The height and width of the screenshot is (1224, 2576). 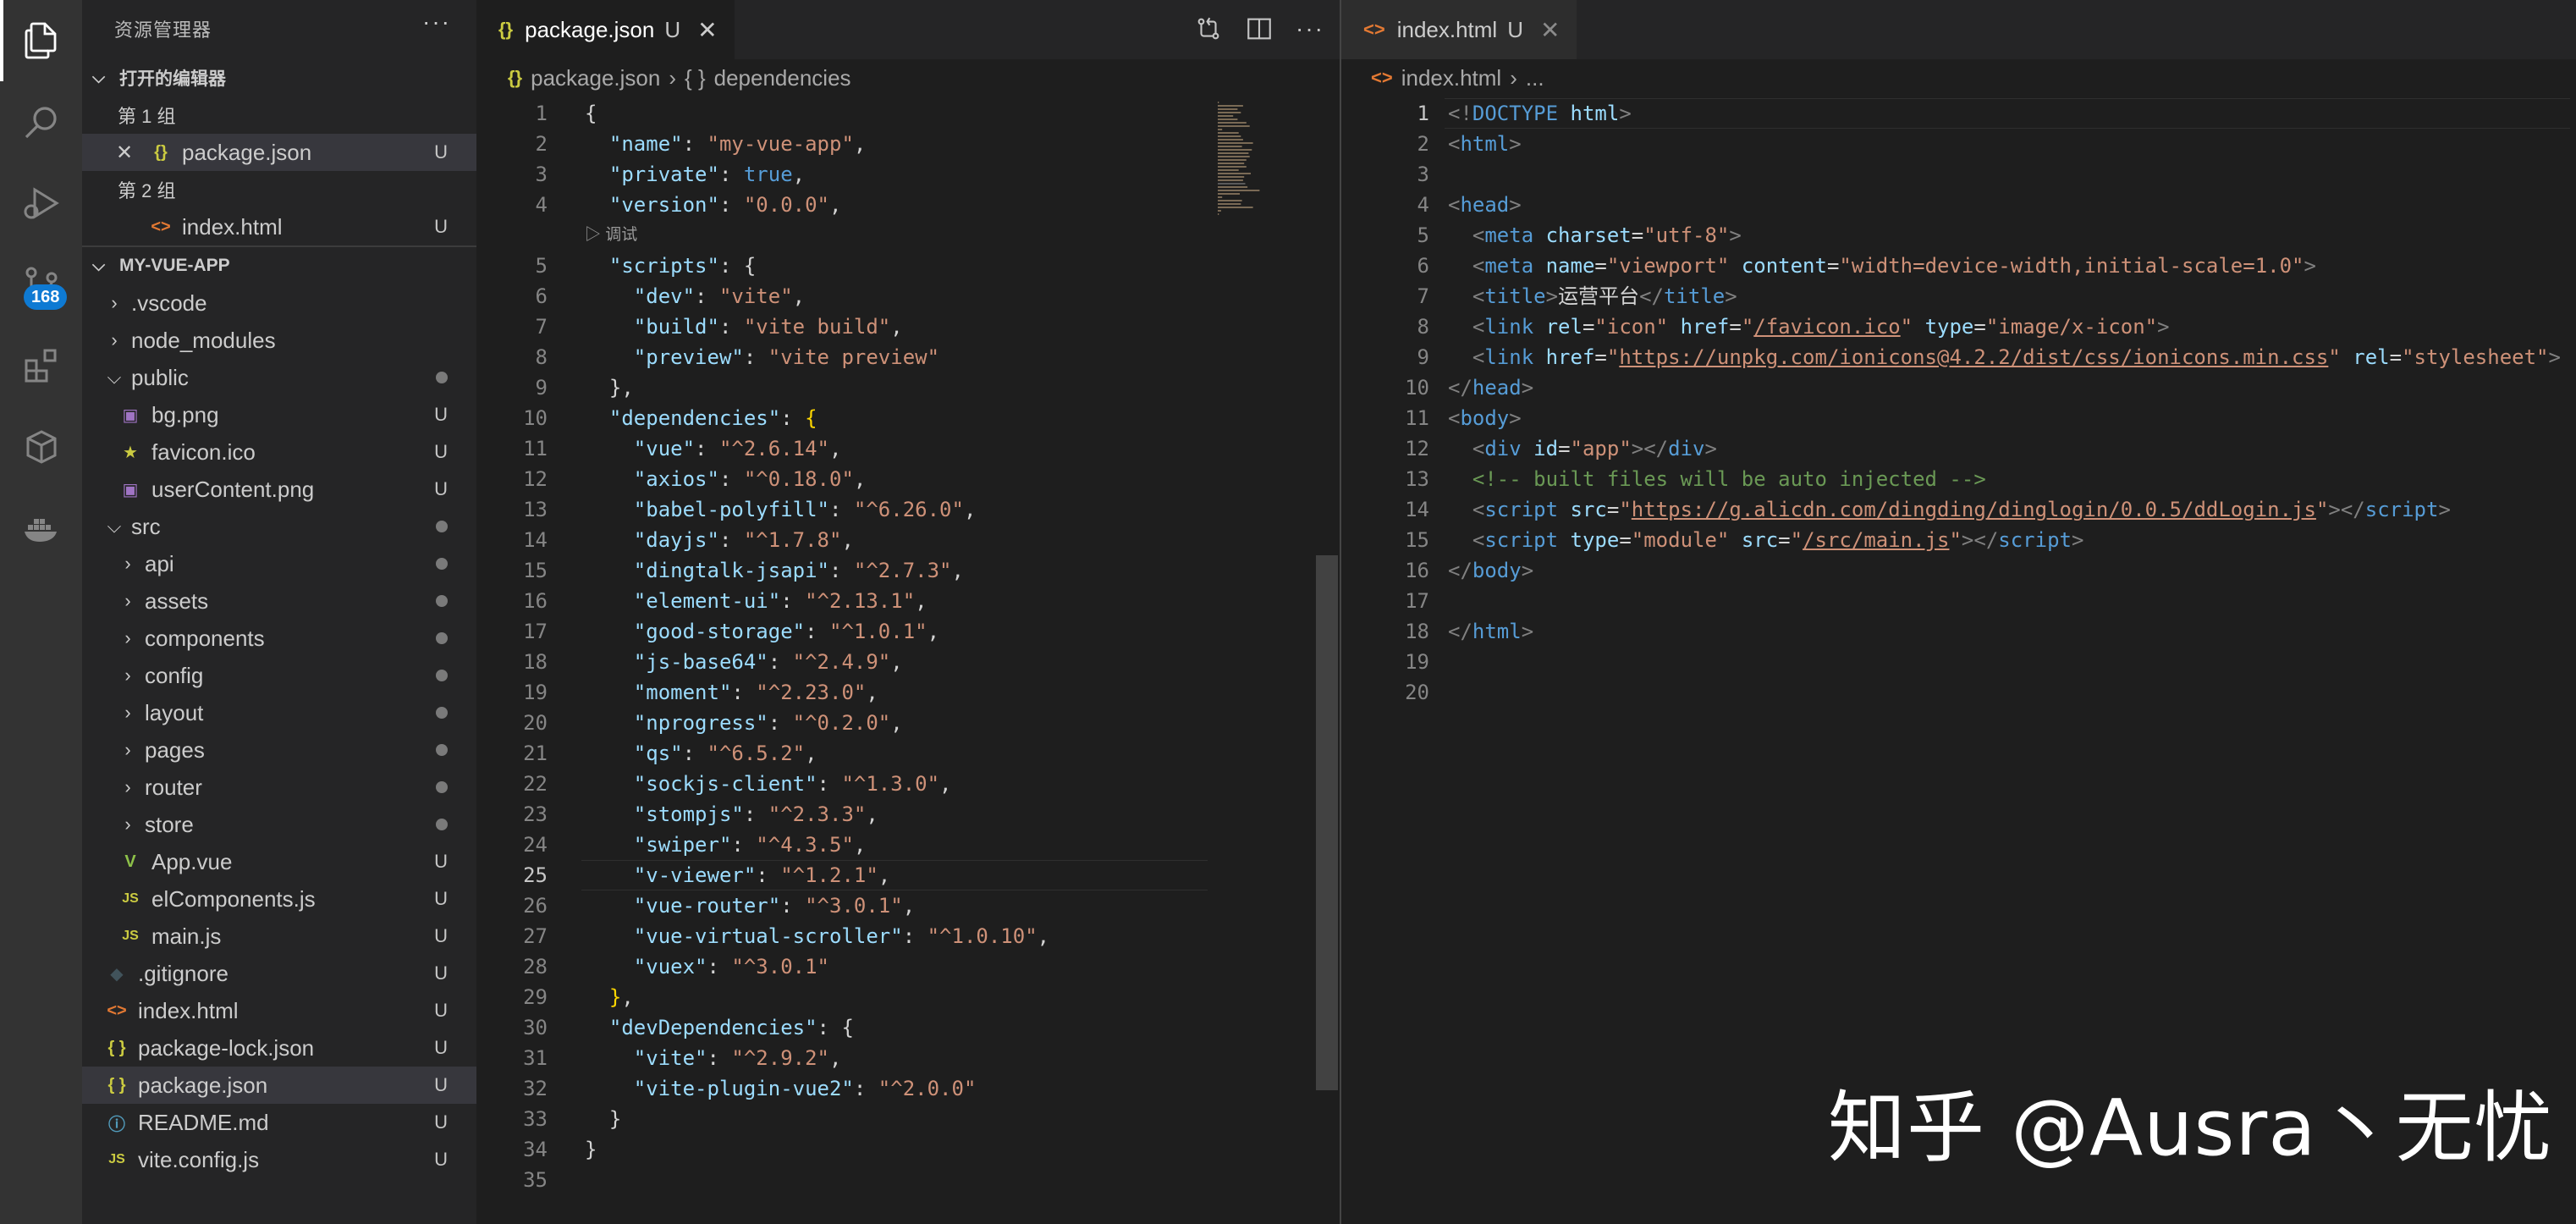 What do you see at coordinates (762, 875) in the screenshot?
I see `code-line: "v-viewer": "^1.2.1",` at bounding box center [762, 875].